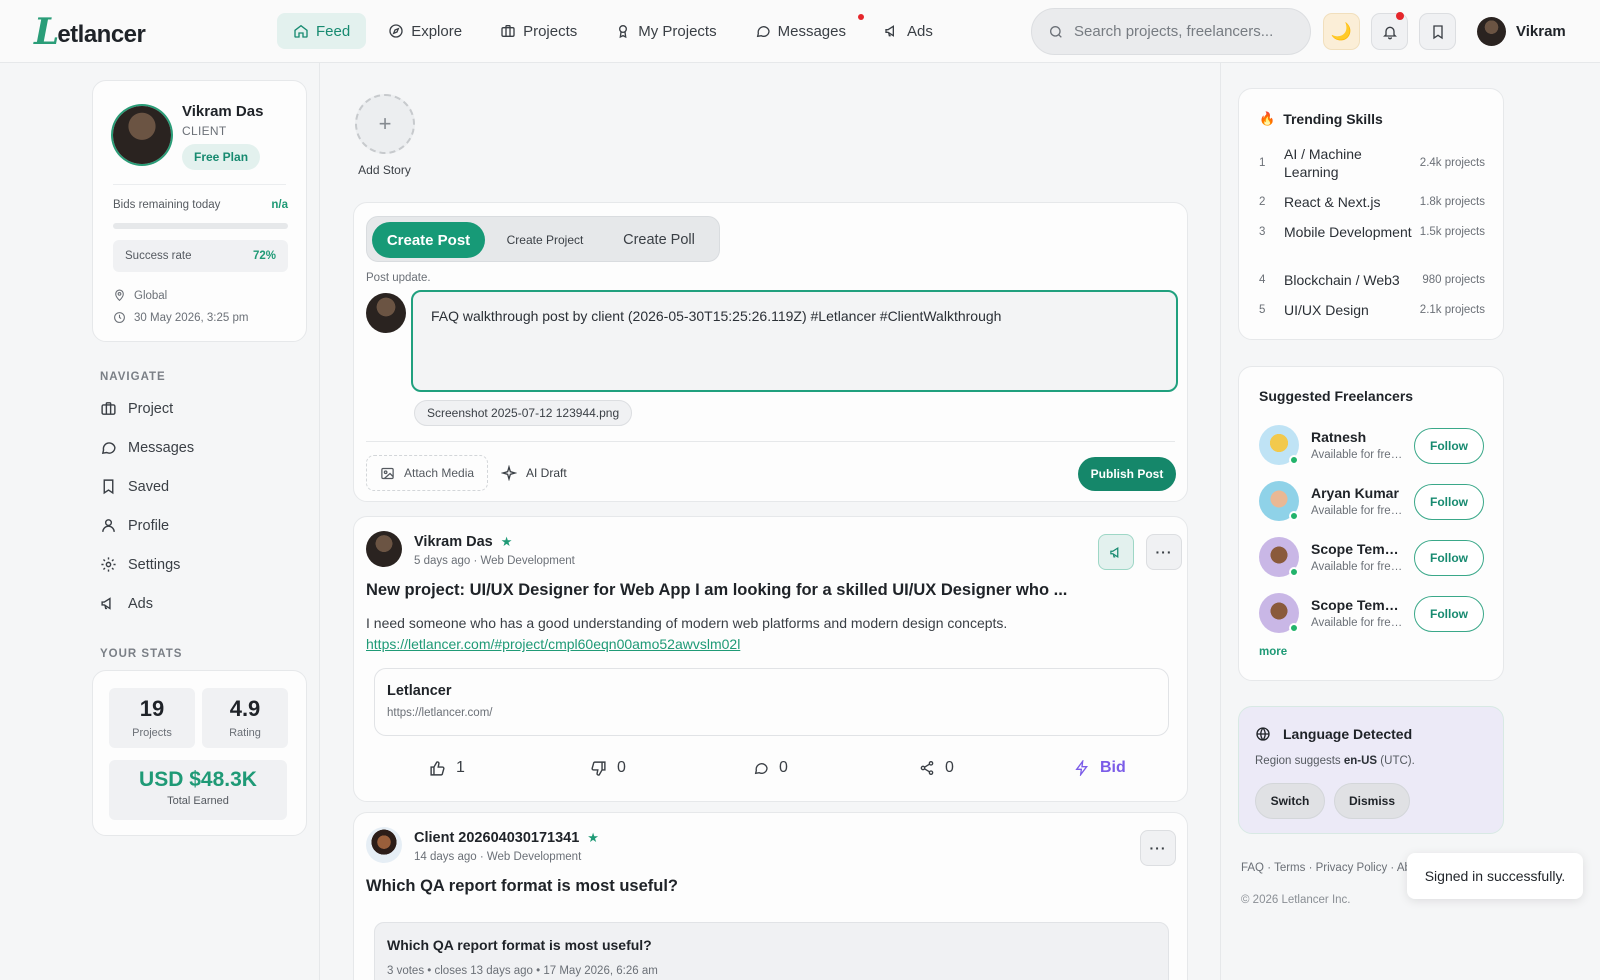 The width and height of the screenshot is (1600, 980). What do you see at coordinates (147, 408) in the screenshot?
I see `sidebar-item-project: Project` at bounding box center [147, 408].